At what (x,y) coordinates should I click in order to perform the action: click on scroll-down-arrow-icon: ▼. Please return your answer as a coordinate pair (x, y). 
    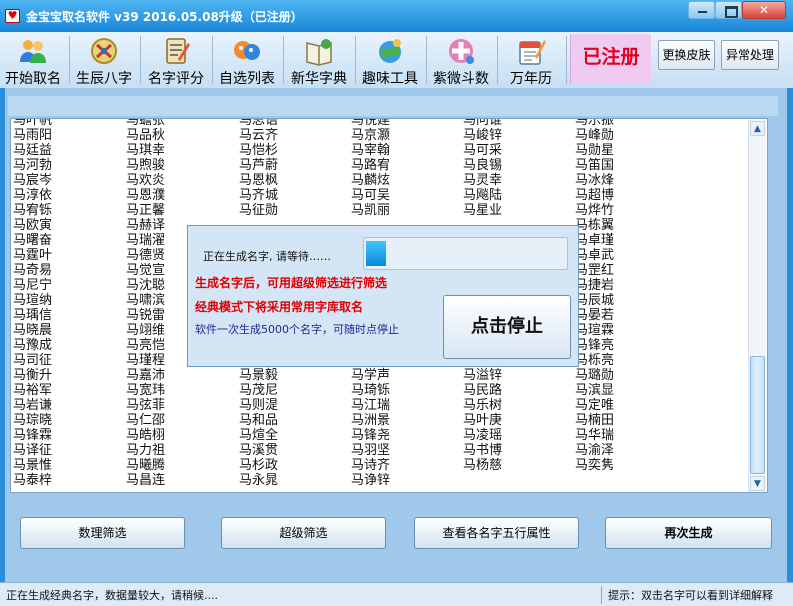
    Looking at the image, I should click on (757, 483).